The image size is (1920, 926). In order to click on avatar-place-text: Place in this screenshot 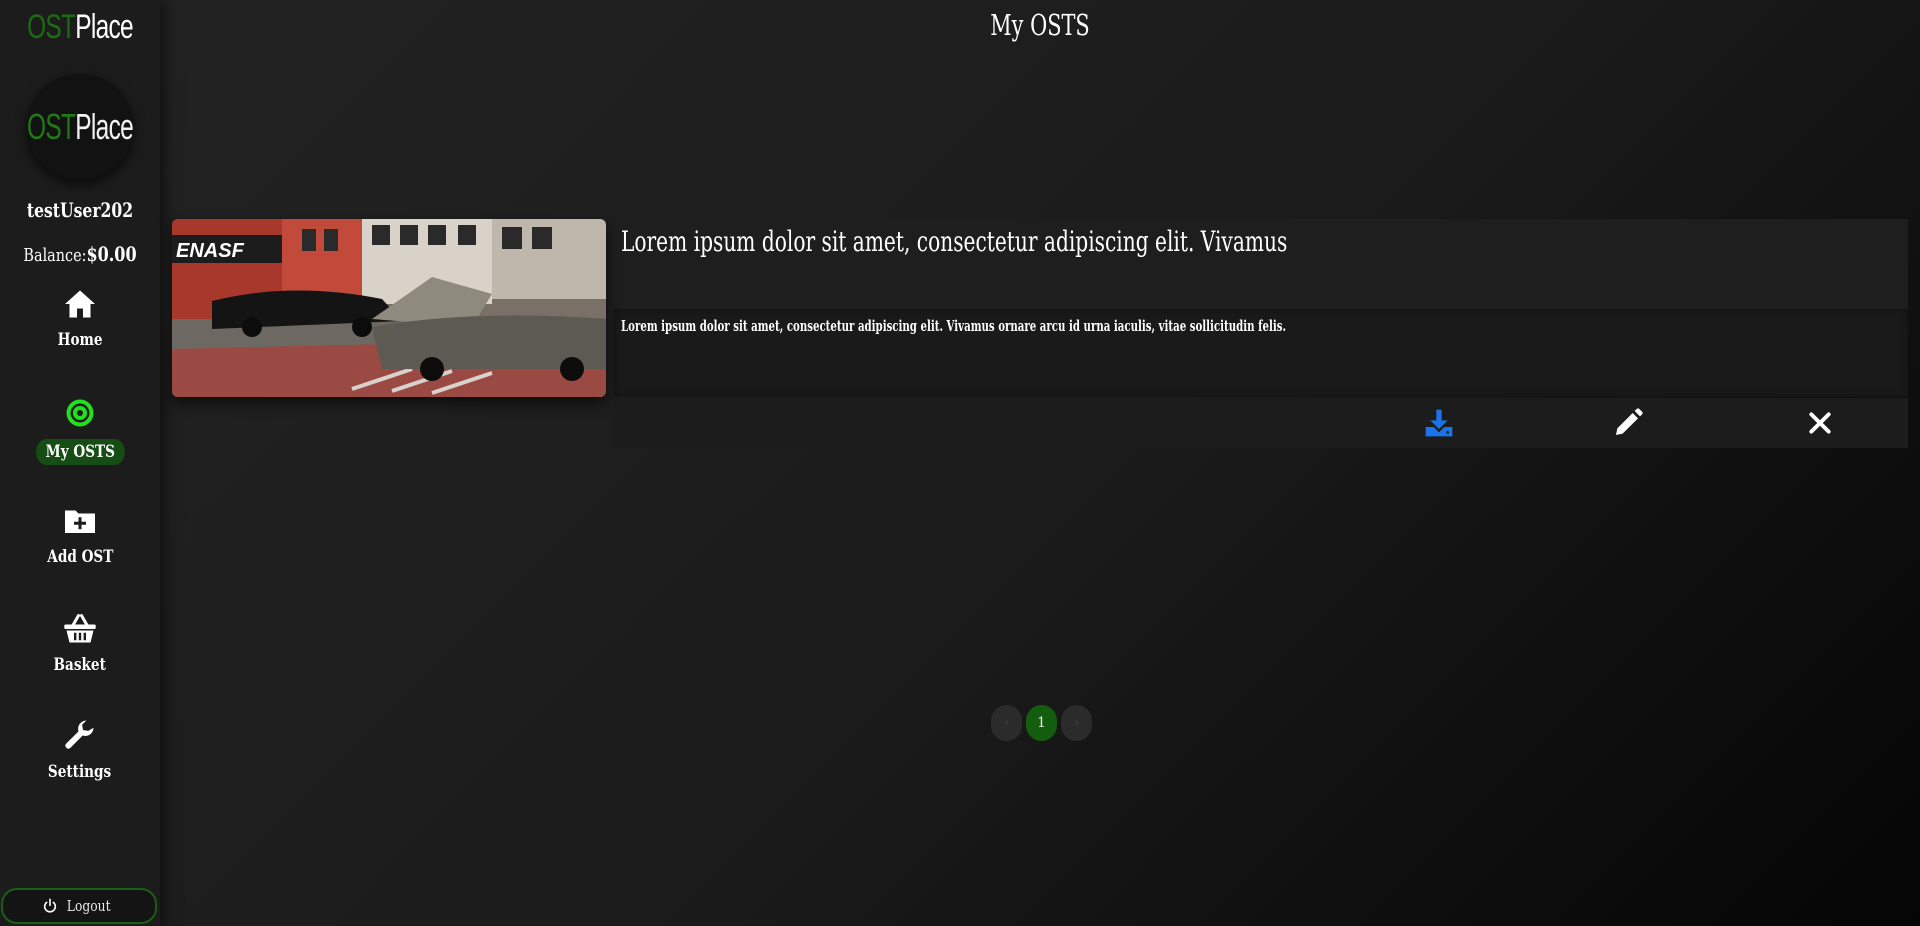, I will do `click(104, 126)`.